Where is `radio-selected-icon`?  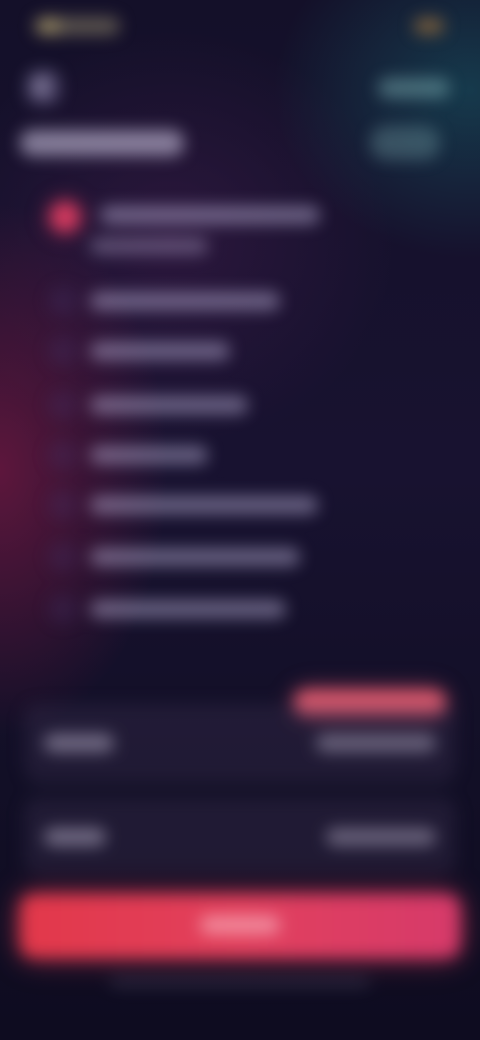
radio-selected-icon is located at coordinates (65, 217).